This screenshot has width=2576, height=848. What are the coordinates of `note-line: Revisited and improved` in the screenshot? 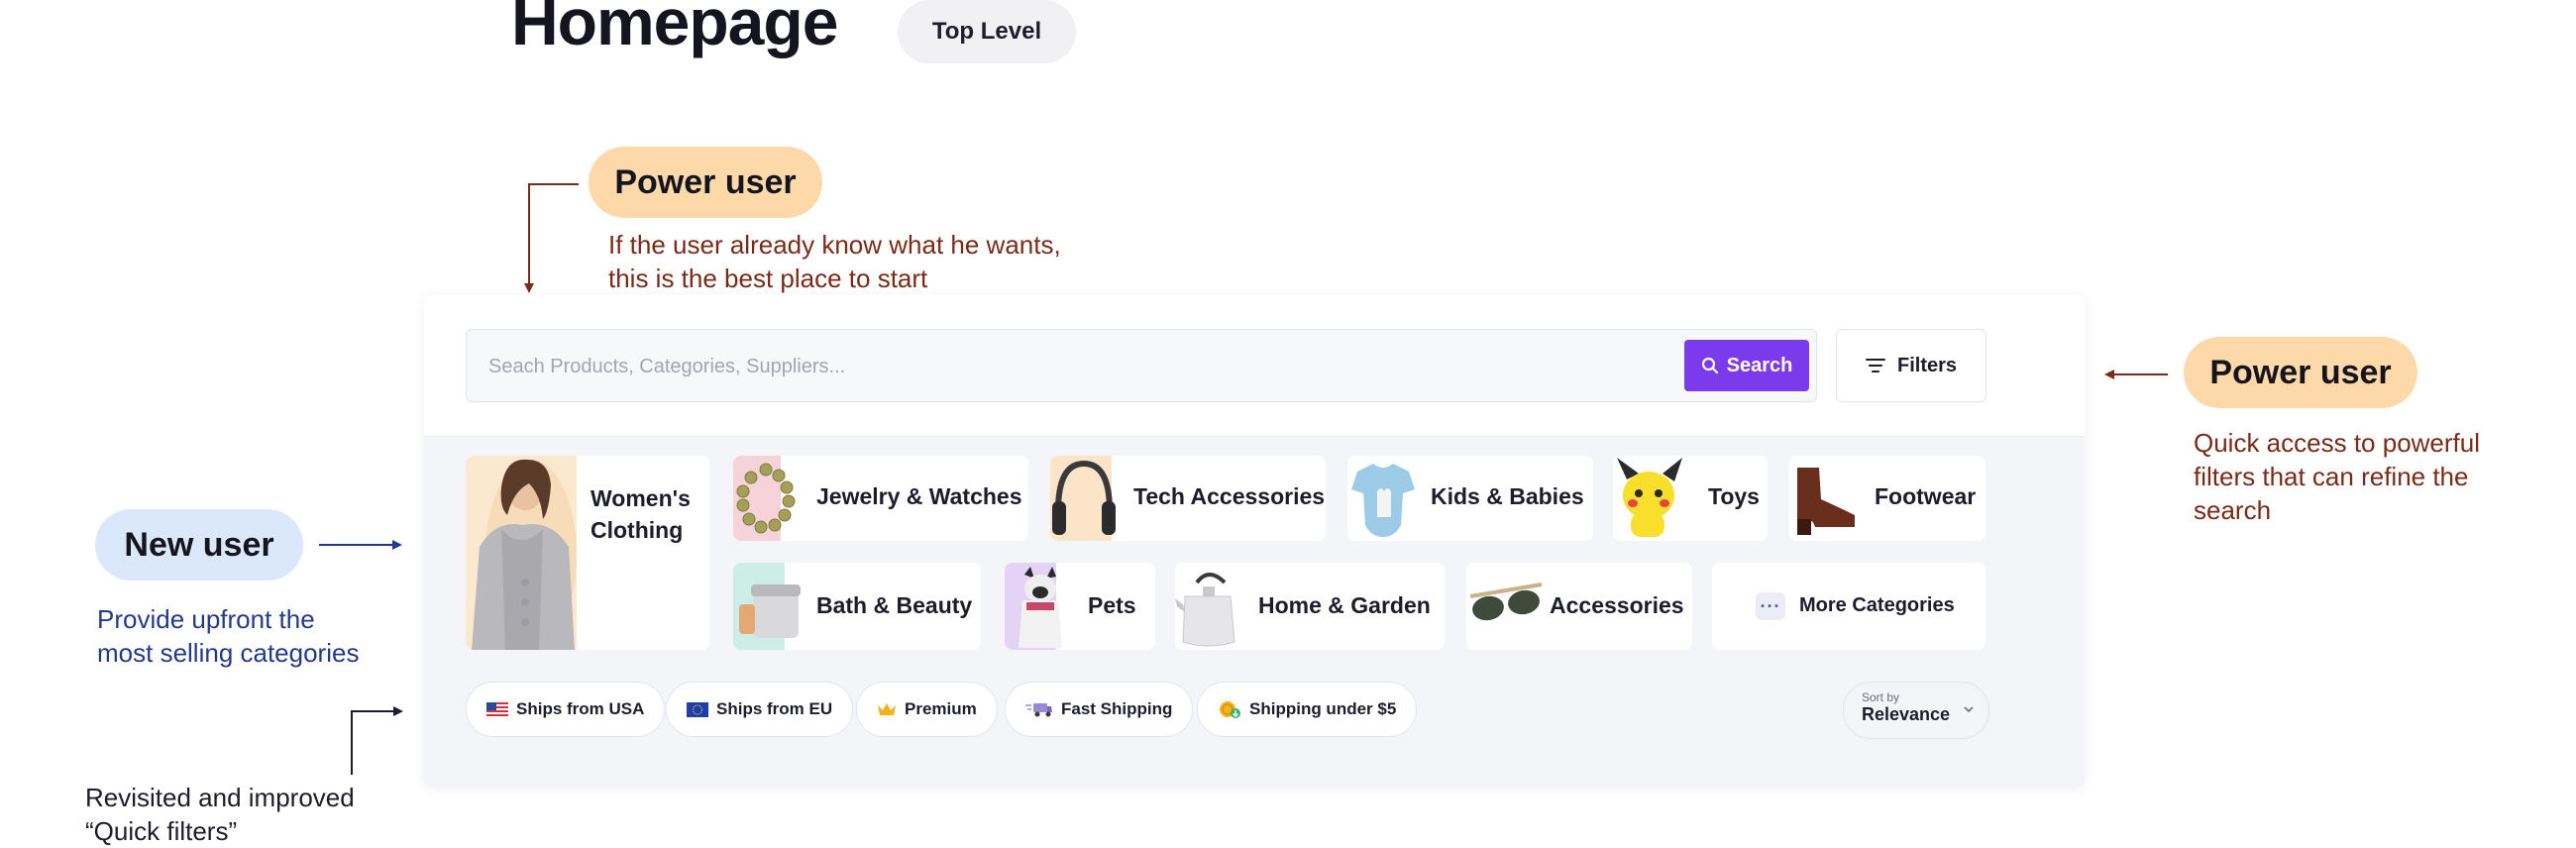 It's located at (220, 797).